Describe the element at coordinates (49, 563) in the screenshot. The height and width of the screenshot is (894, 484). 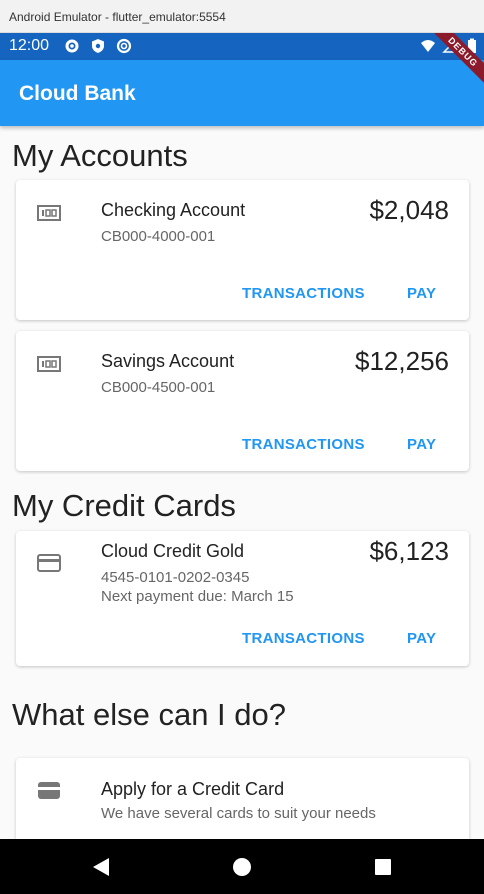
I see `credit-card-icon` at that location.